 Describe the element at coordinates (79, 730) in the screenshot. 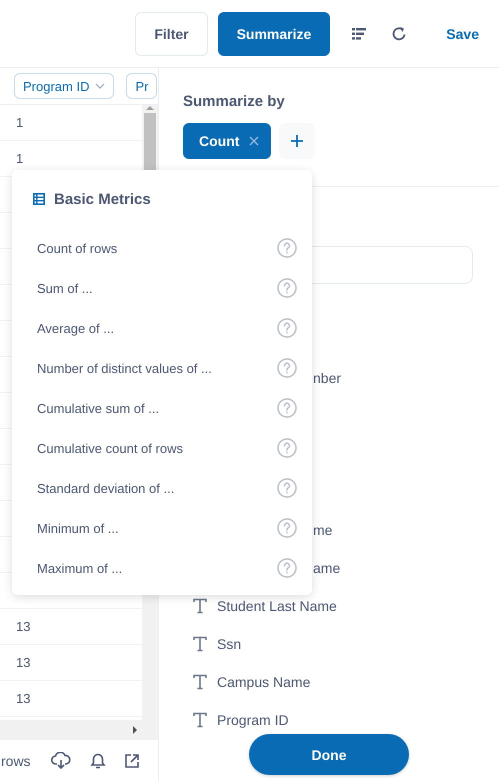

I see `horizontal-scrollbar` at that location.